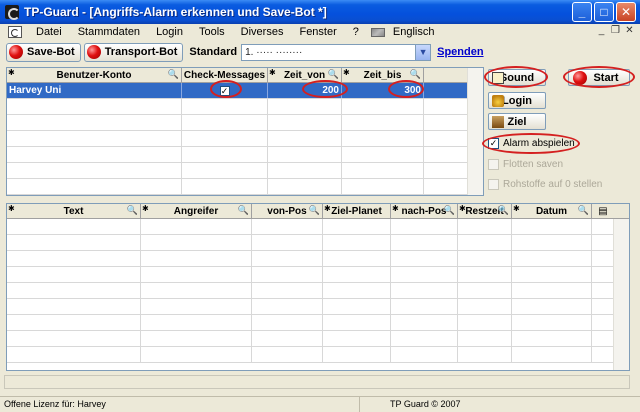 Image resolution: width=640 pixels, height=412 pixels. I want to click on table-row: Harvey Uni ✓ 200 300, so click(245, 91).